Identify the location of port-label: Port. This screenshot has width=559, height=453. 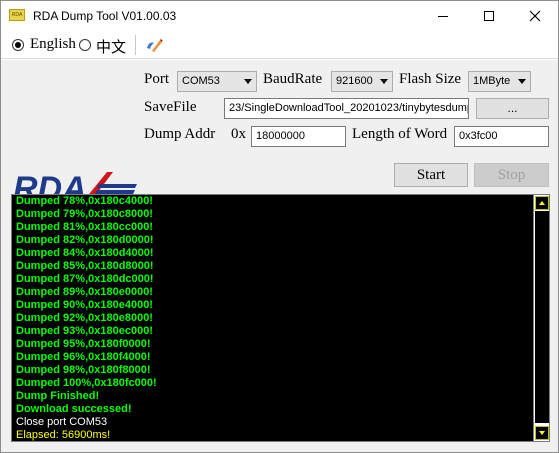
(157, 79).